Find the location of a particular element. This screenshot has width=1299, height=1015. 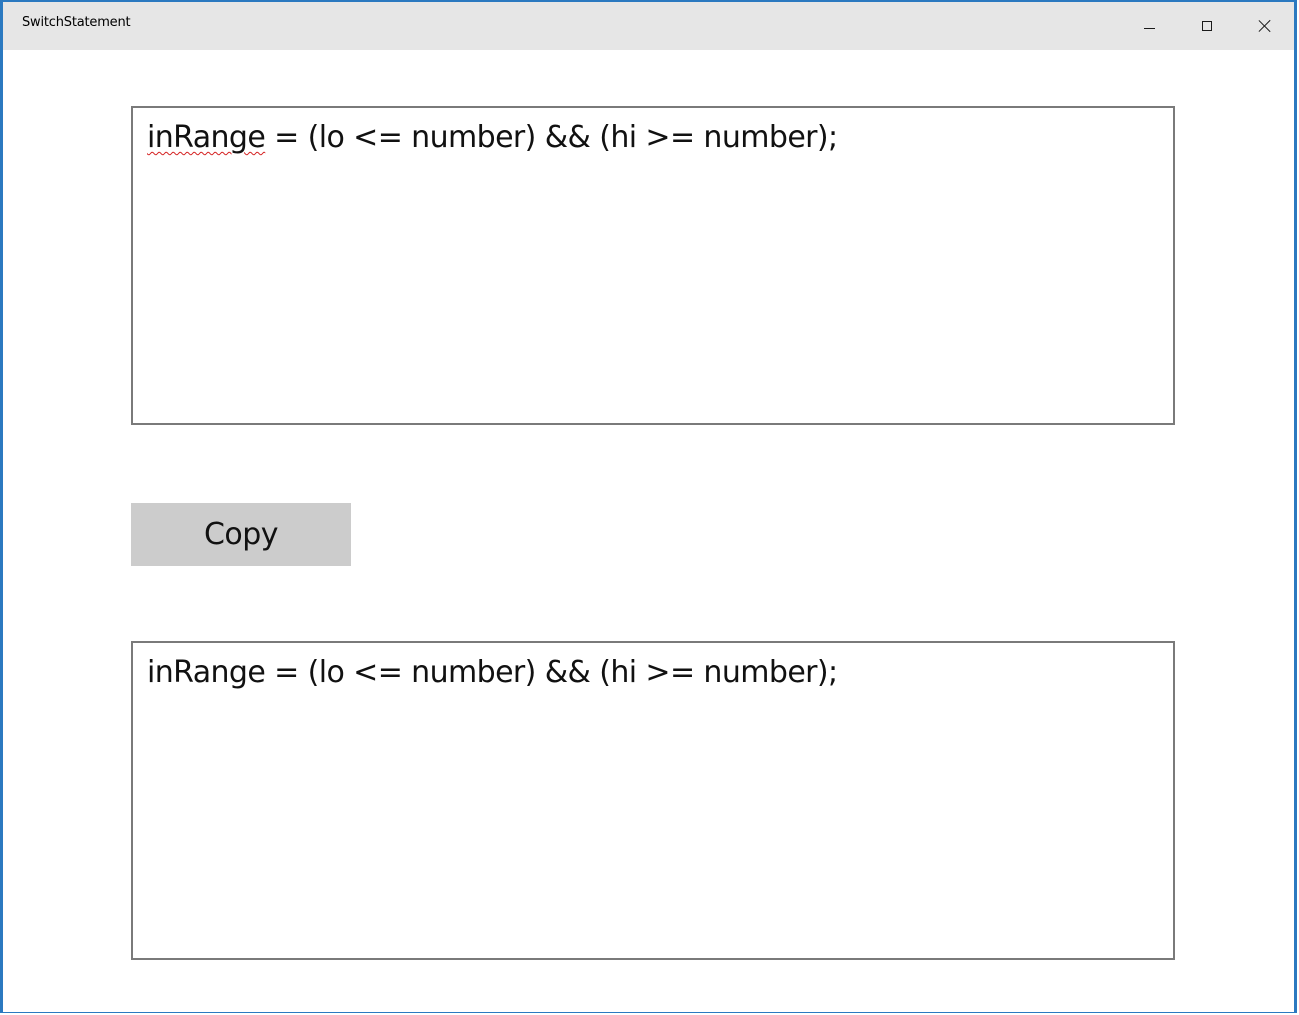

copy-button-label: Copy is located at coordinates (241, 534).